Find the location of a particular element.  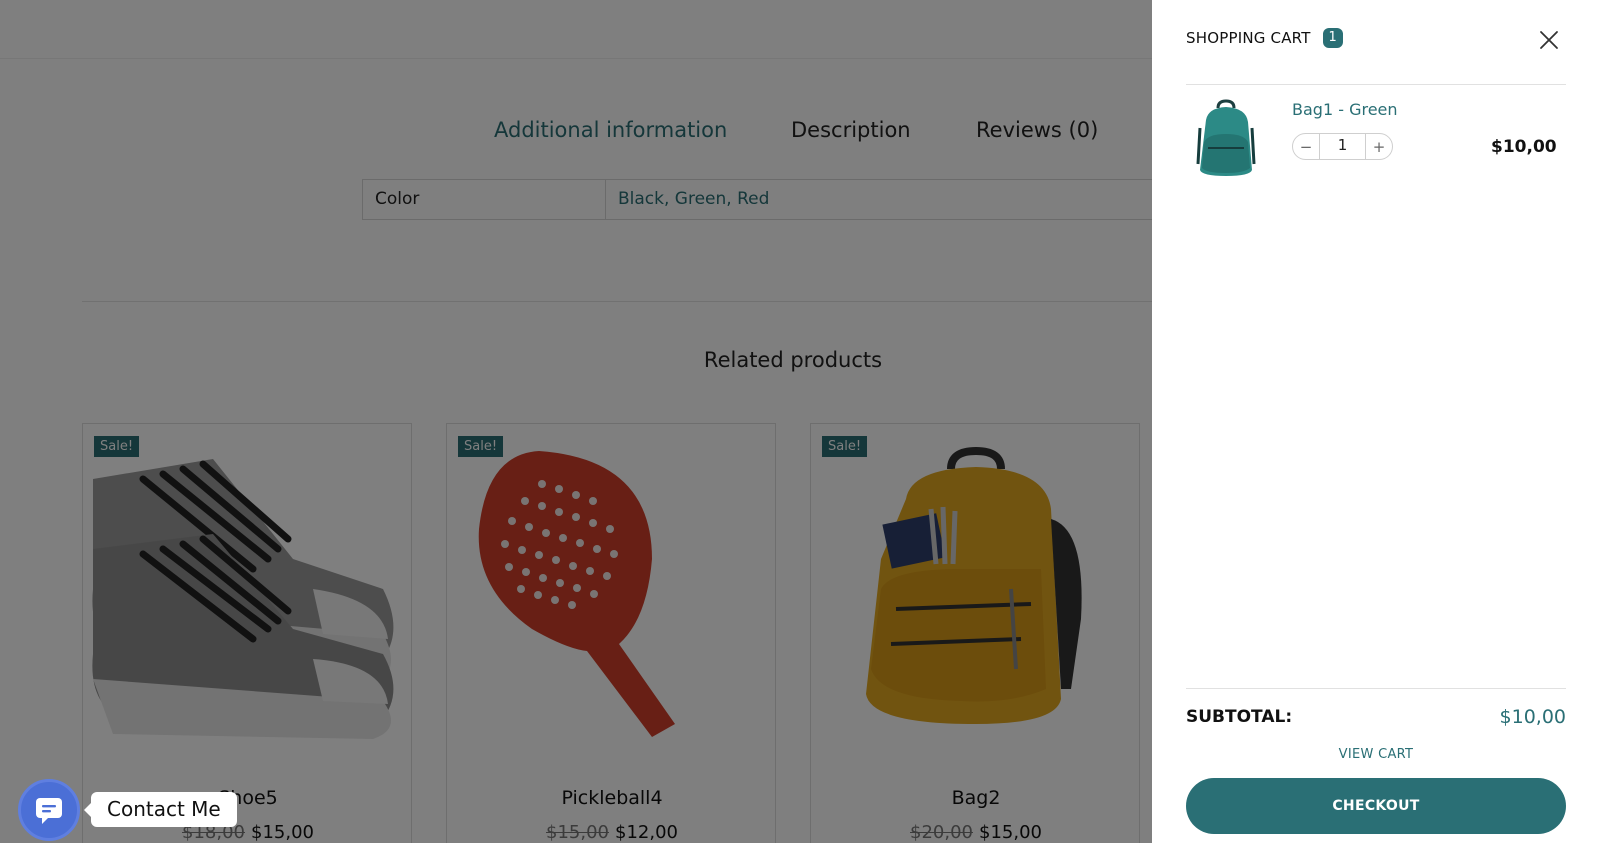

quantity-stepper: − 1 + is located at coordinates (1342, 146).